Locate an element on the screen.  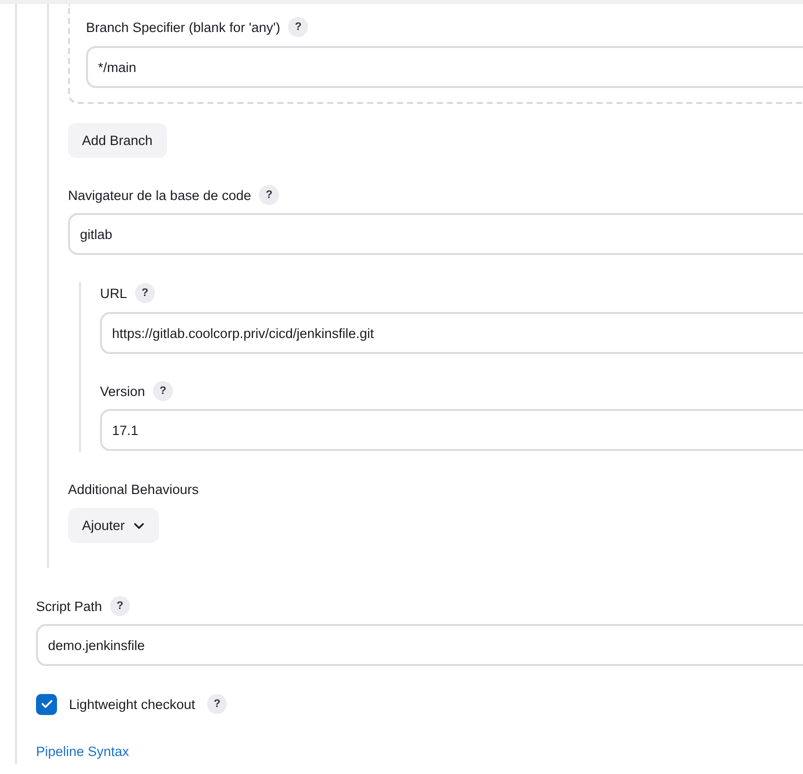
field-label: URL is located at coordinates (114, 293).